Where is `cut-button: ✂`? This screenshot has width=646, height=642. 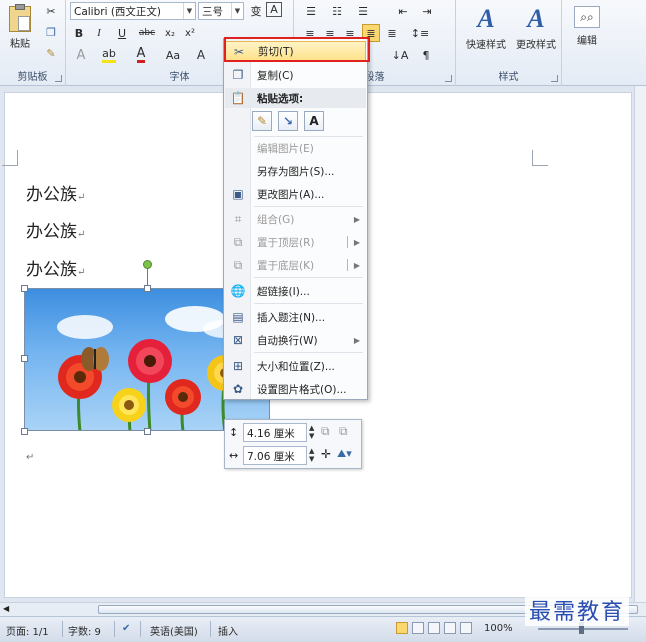 cut-button: ✂ is located at coordinates (51, 11).